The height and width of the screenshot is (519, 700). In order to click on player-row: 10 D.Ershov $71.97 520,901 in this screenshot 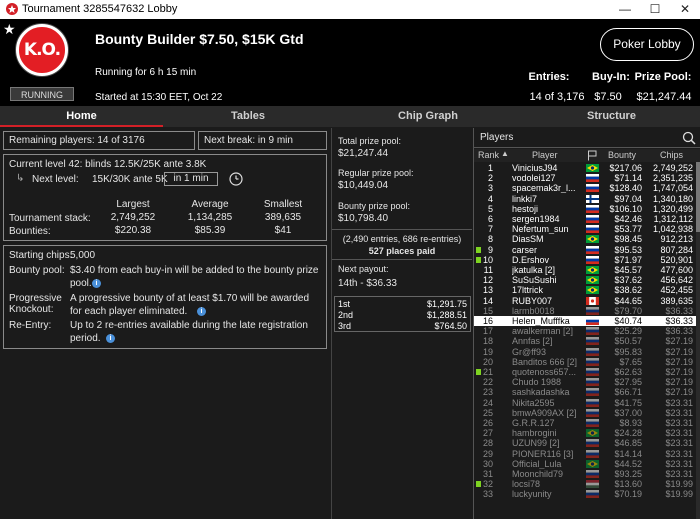, I will do `click(587, 260)`.